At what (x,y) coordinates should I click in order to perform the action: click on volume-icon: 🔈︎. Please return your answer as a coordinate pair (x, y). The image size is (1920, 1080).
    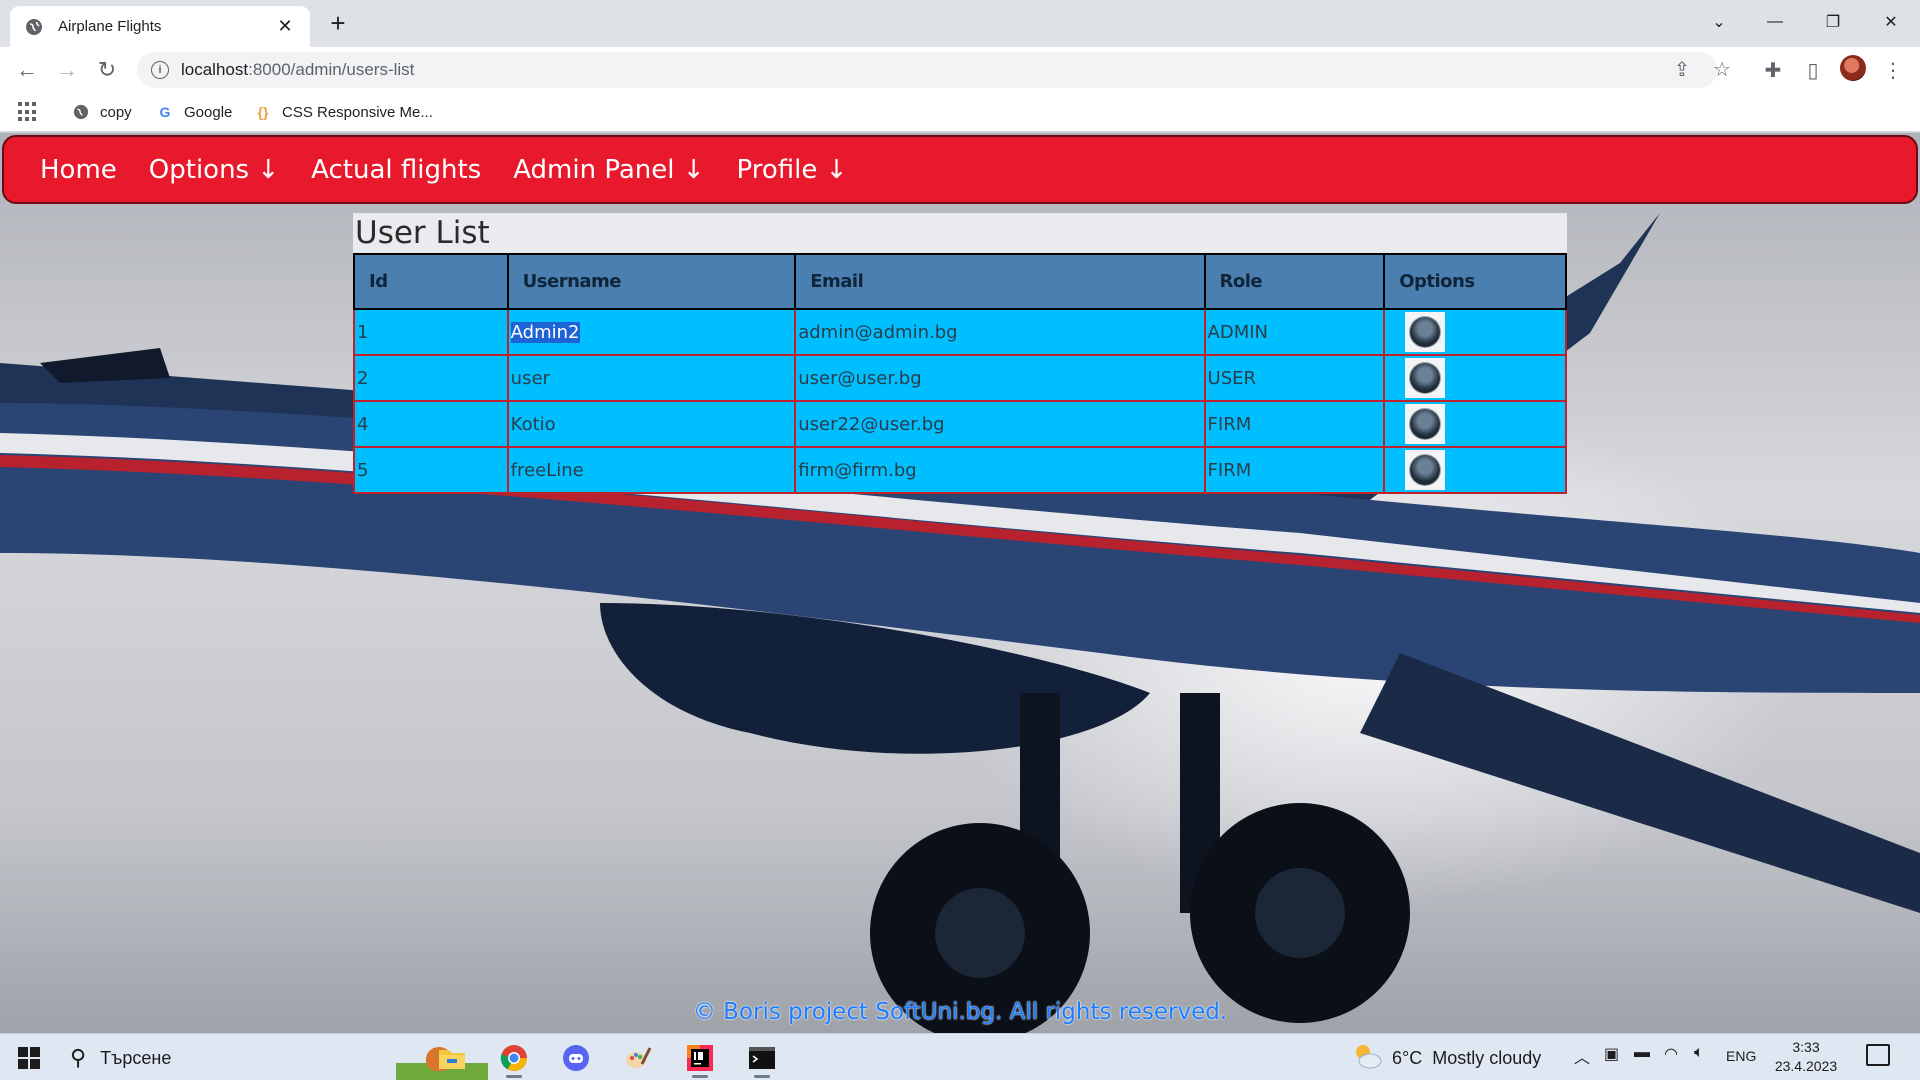
    Looking at the image, I should click on (1699, 1053).